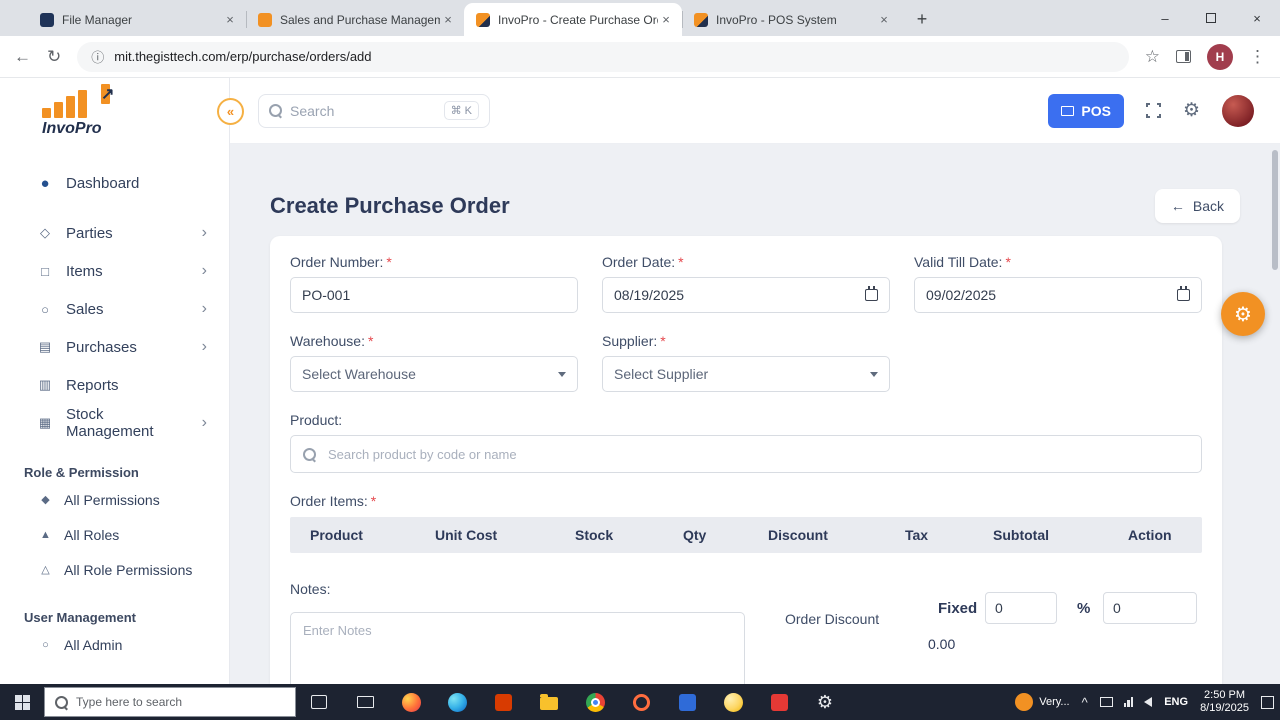  I want to click on taskbar-app-monitor, so click(365, 702).